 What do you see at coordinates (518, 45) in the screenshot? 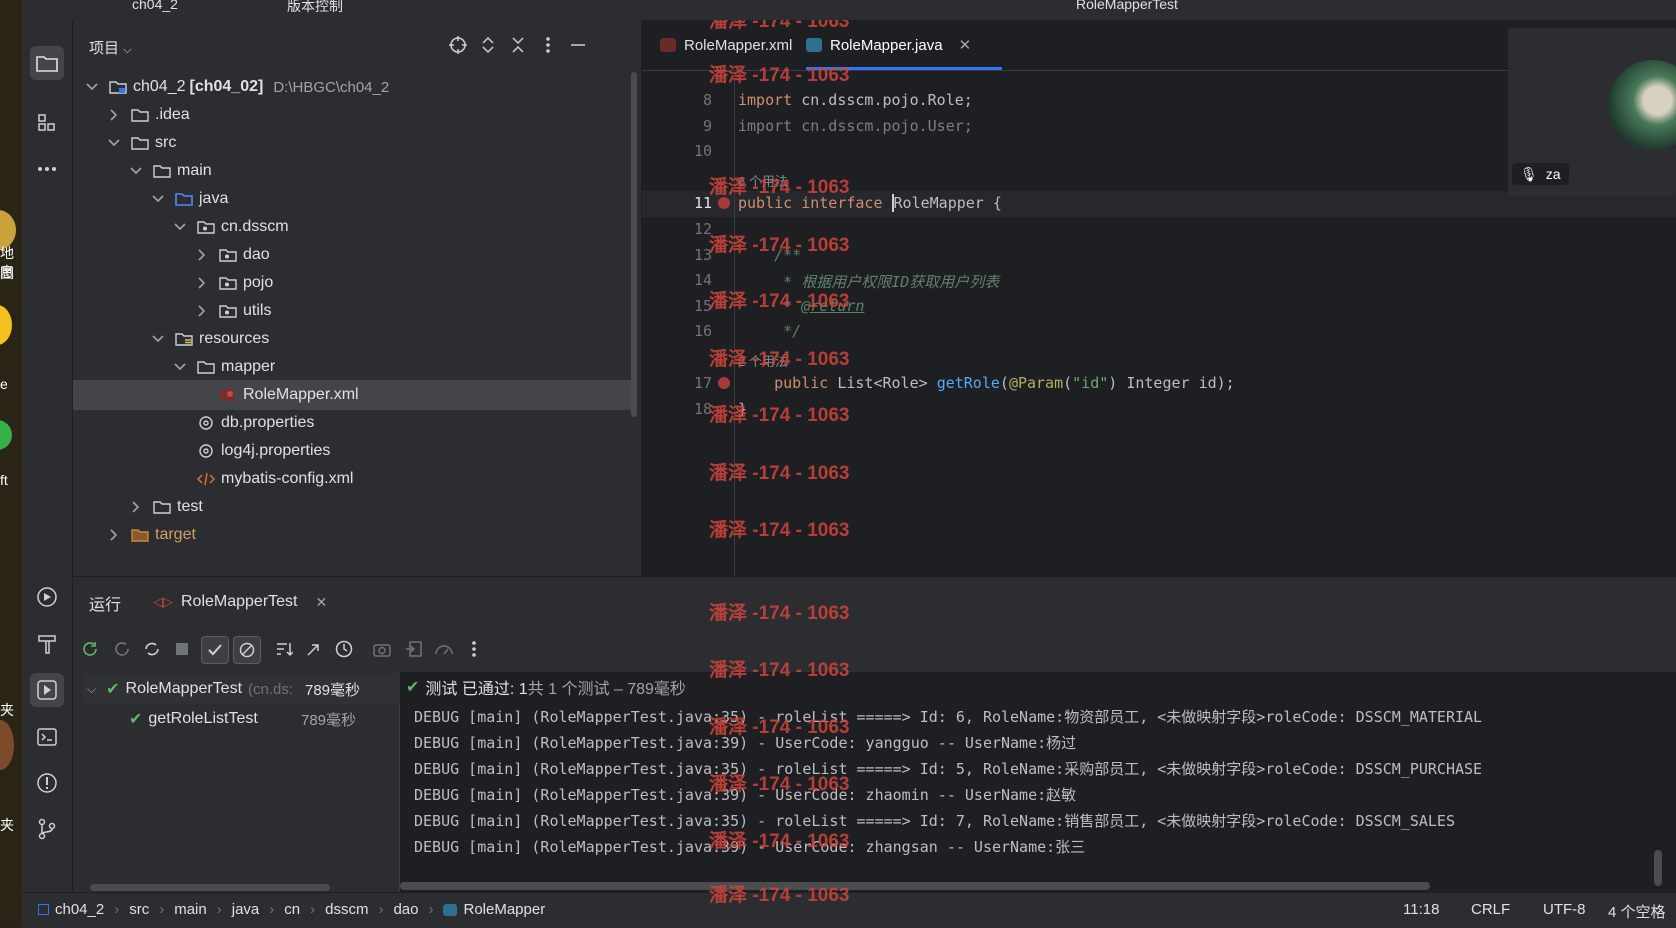
I see `collapse-all-icon` at bounding box center [518, 45].